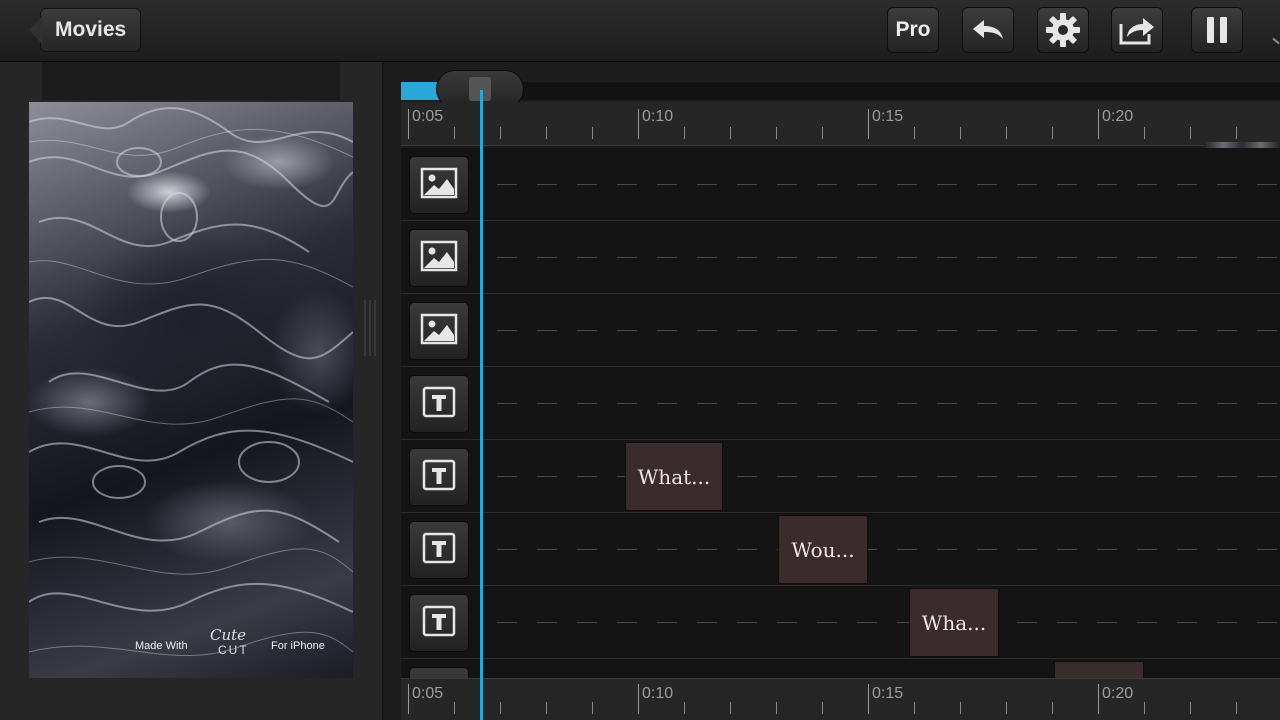  What do you see at coordinates (840, 699) in the screenshot?
I see `time-ruler-bottom: 0:05 0:10 0:15 0:20` at bounding box center [840, 699].